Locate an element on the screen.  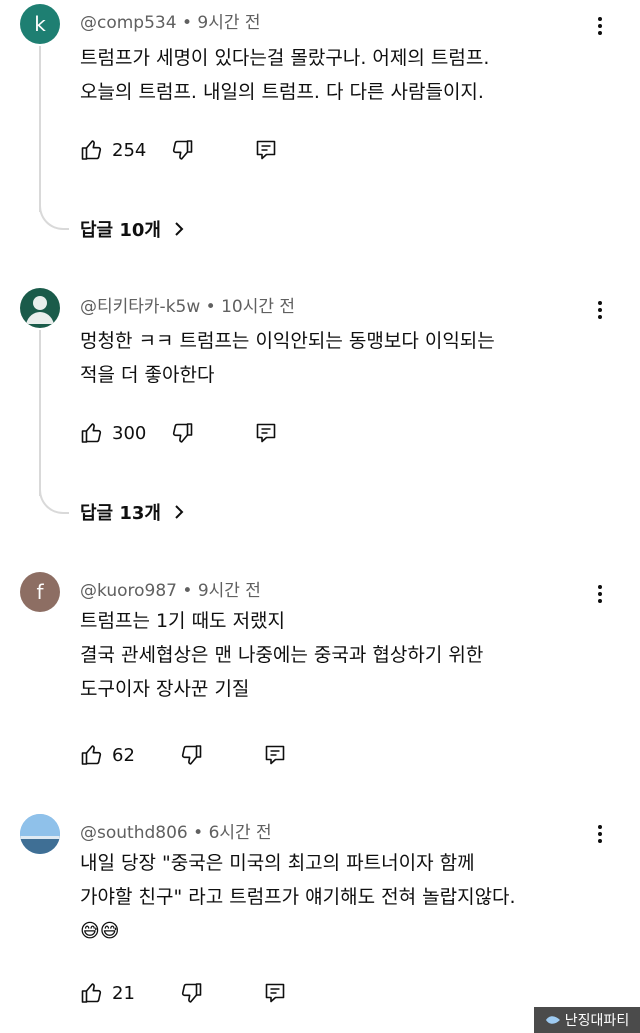
view-replies-button: 답글 13개 is located at coordinates (132, 512).